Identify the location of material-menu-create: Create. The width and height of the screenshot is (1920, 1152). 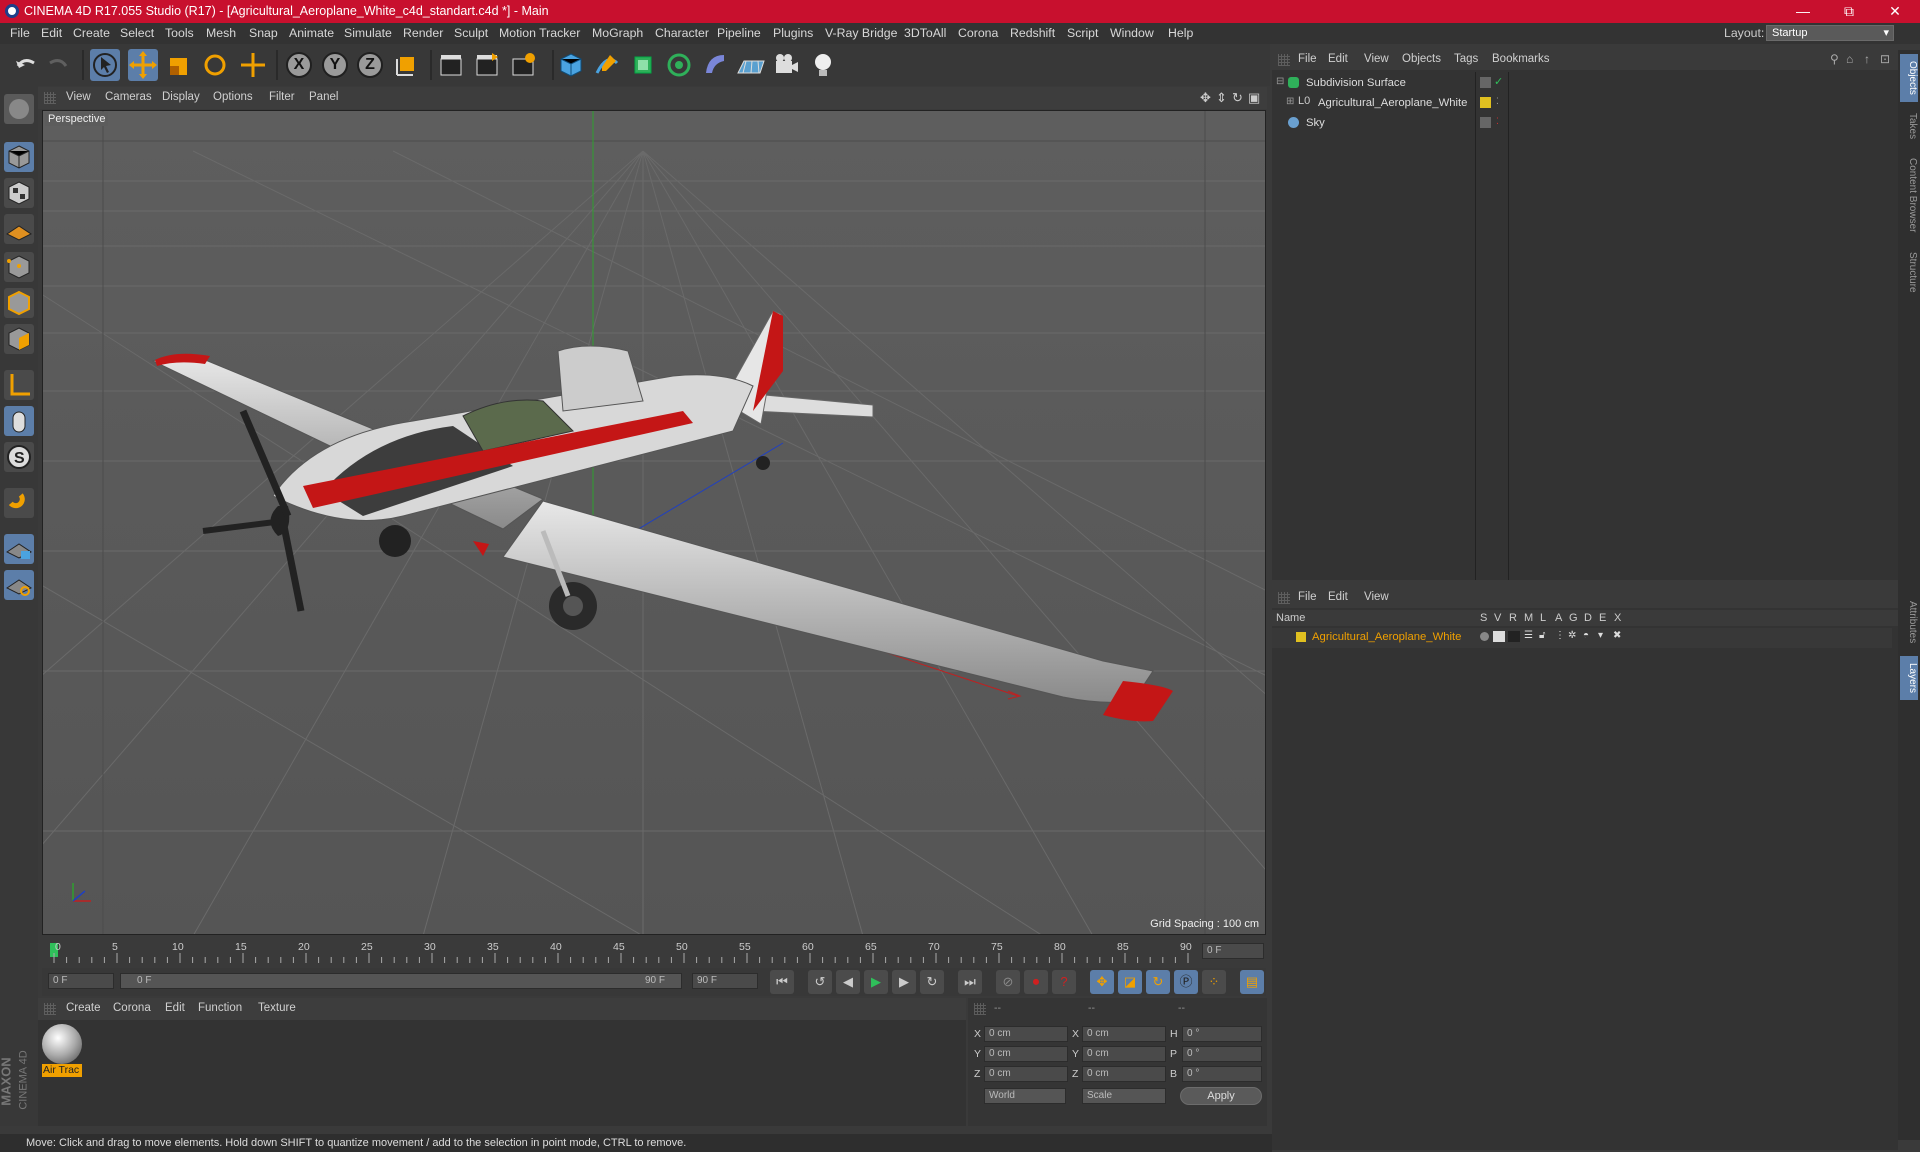
(83, 1008).